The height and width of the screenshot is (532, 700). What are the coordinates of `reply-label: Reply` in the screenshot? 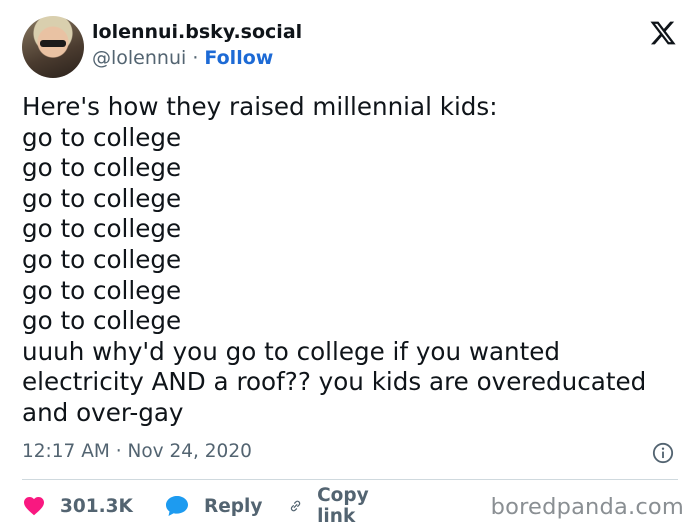 It's located at (233, 506).